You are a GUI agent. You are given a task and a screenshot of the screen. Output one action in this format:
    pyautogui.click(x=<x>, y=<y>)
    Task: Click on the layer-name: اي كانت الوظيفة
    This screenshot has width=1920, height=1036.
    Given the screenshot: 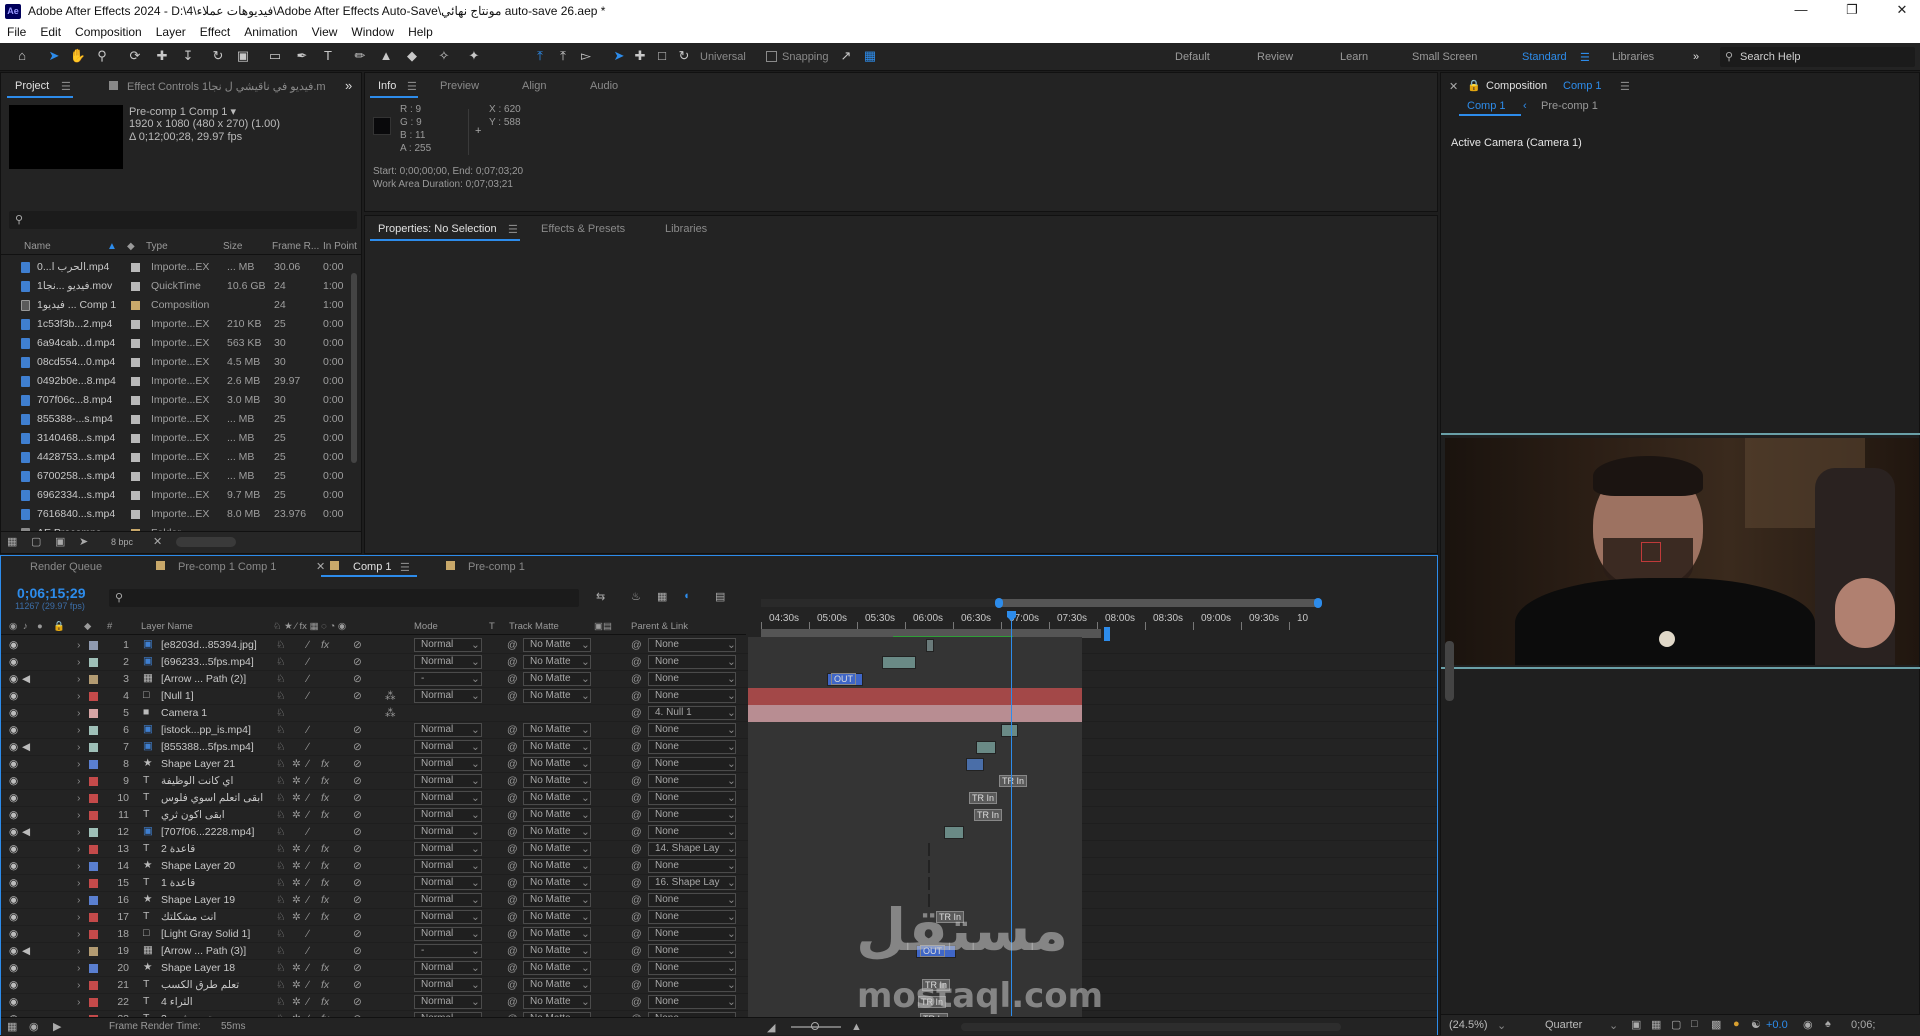 What is the action you would take?
    pyautogui.click(x=216, y=781)
    